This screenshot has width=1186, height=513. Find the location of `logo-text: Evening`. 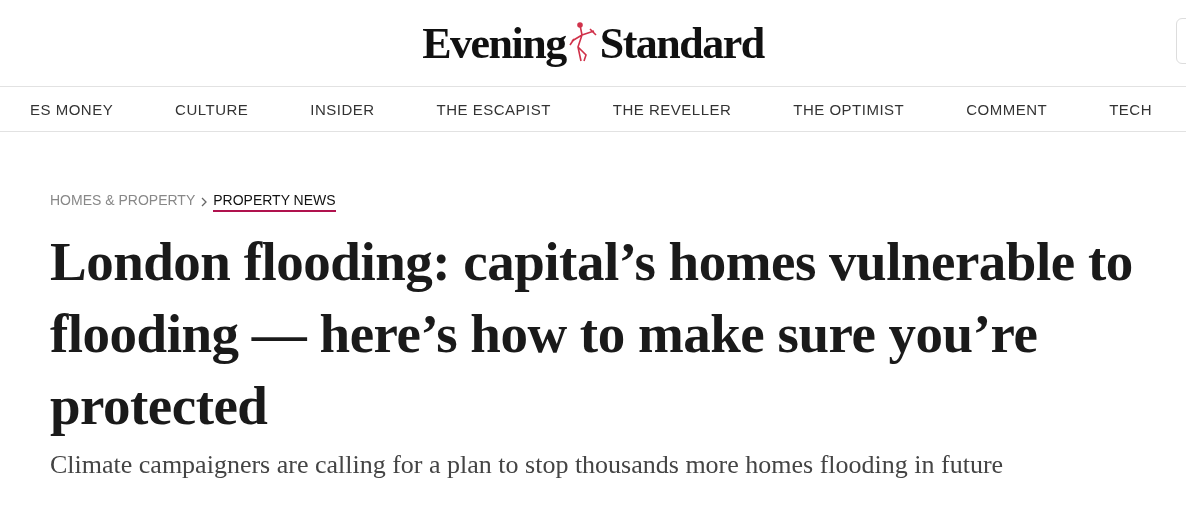

logo-text: Evening is located at coordinates (494, 43).